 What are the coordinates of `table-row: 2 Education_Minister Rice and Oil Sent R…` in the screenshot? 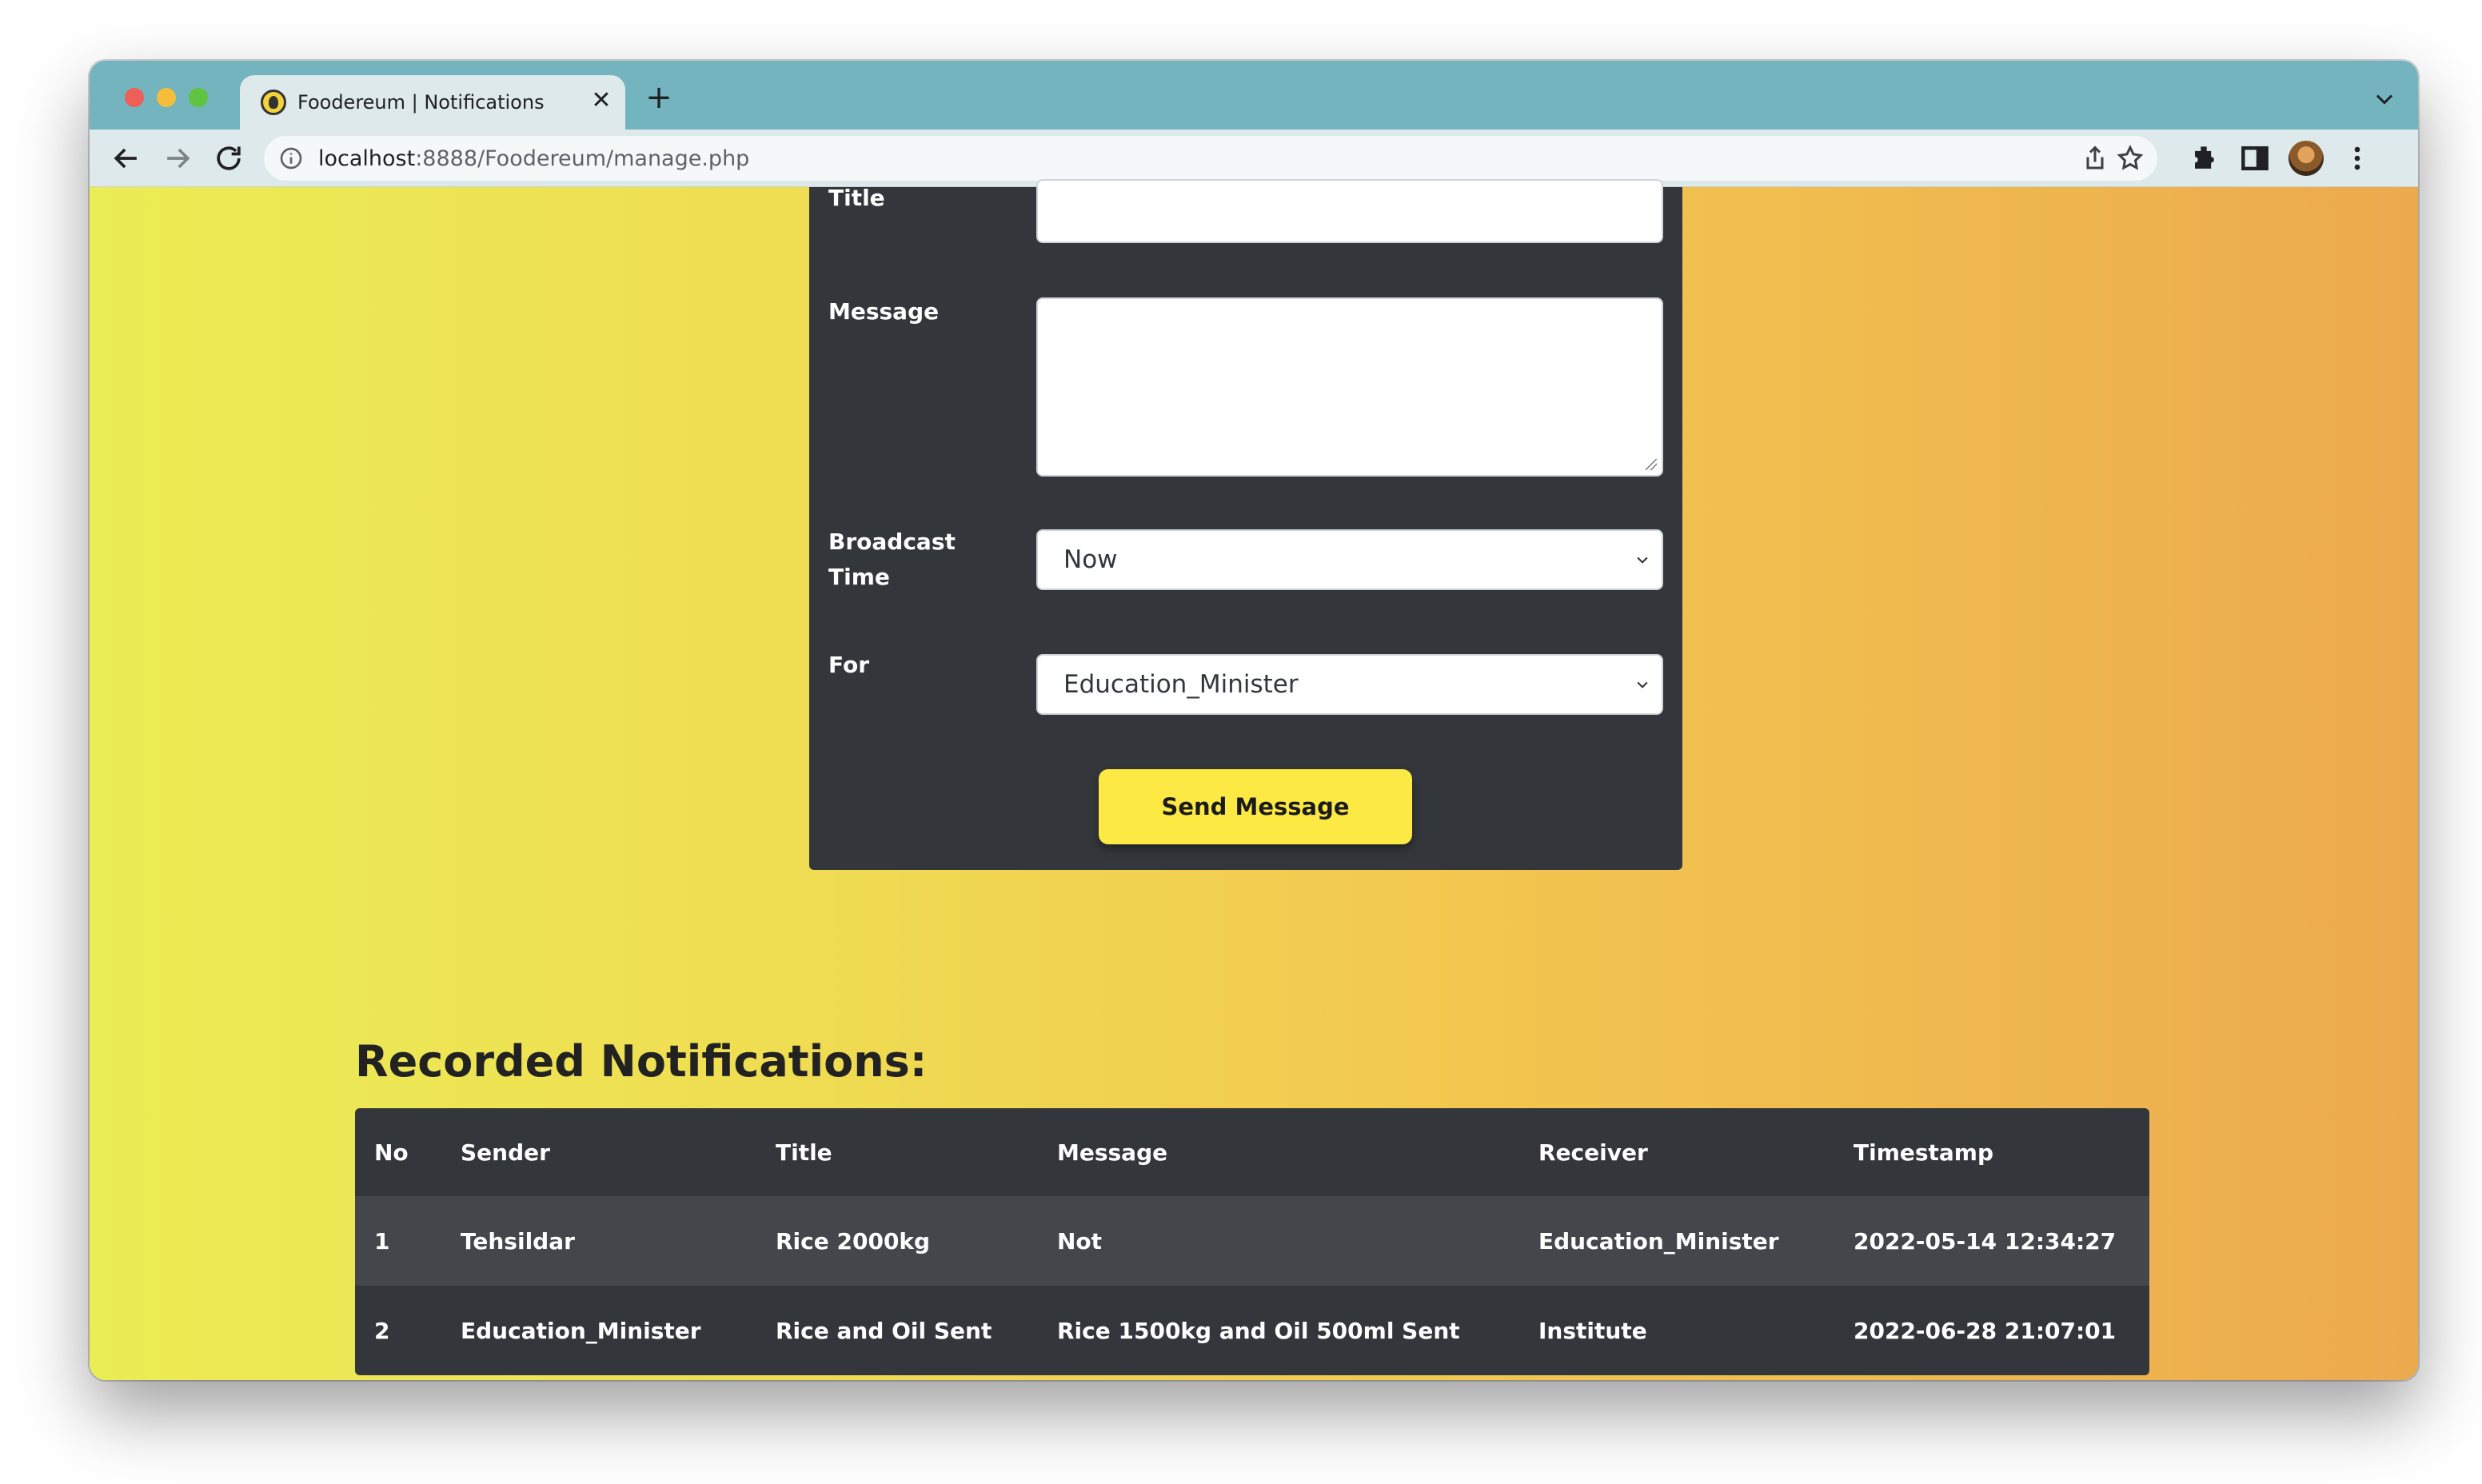 It's located at (1252, 1330).